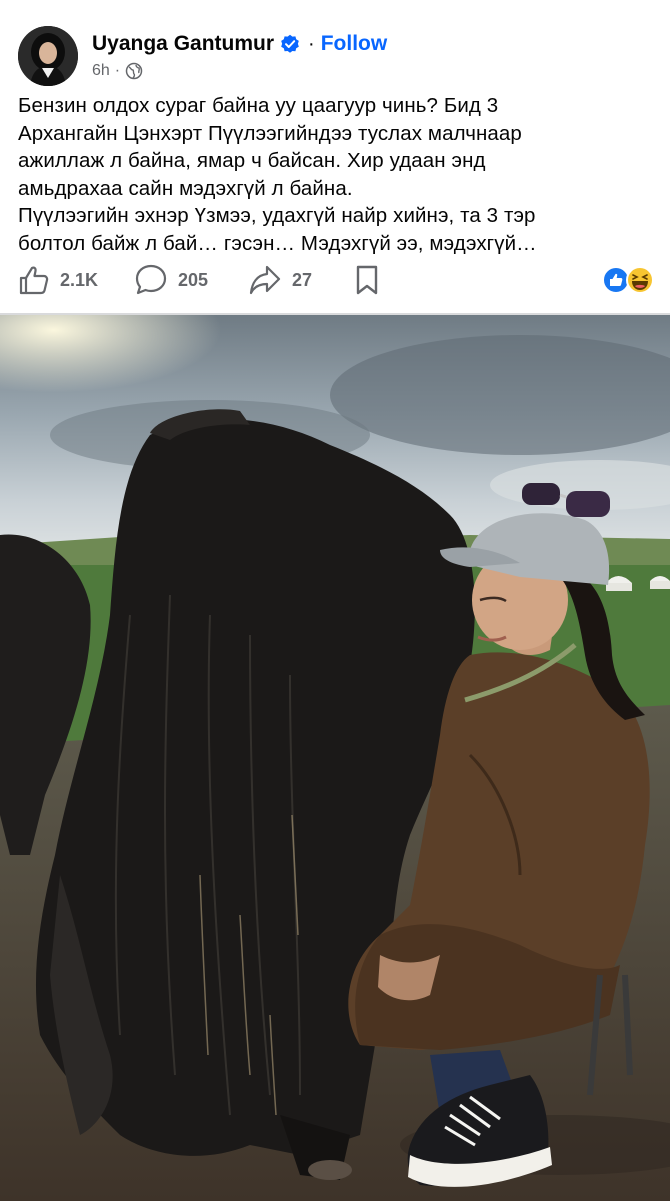  Describe the element at coordinates (134, 71) in the screenshot. I see `globe-icon` at that location.